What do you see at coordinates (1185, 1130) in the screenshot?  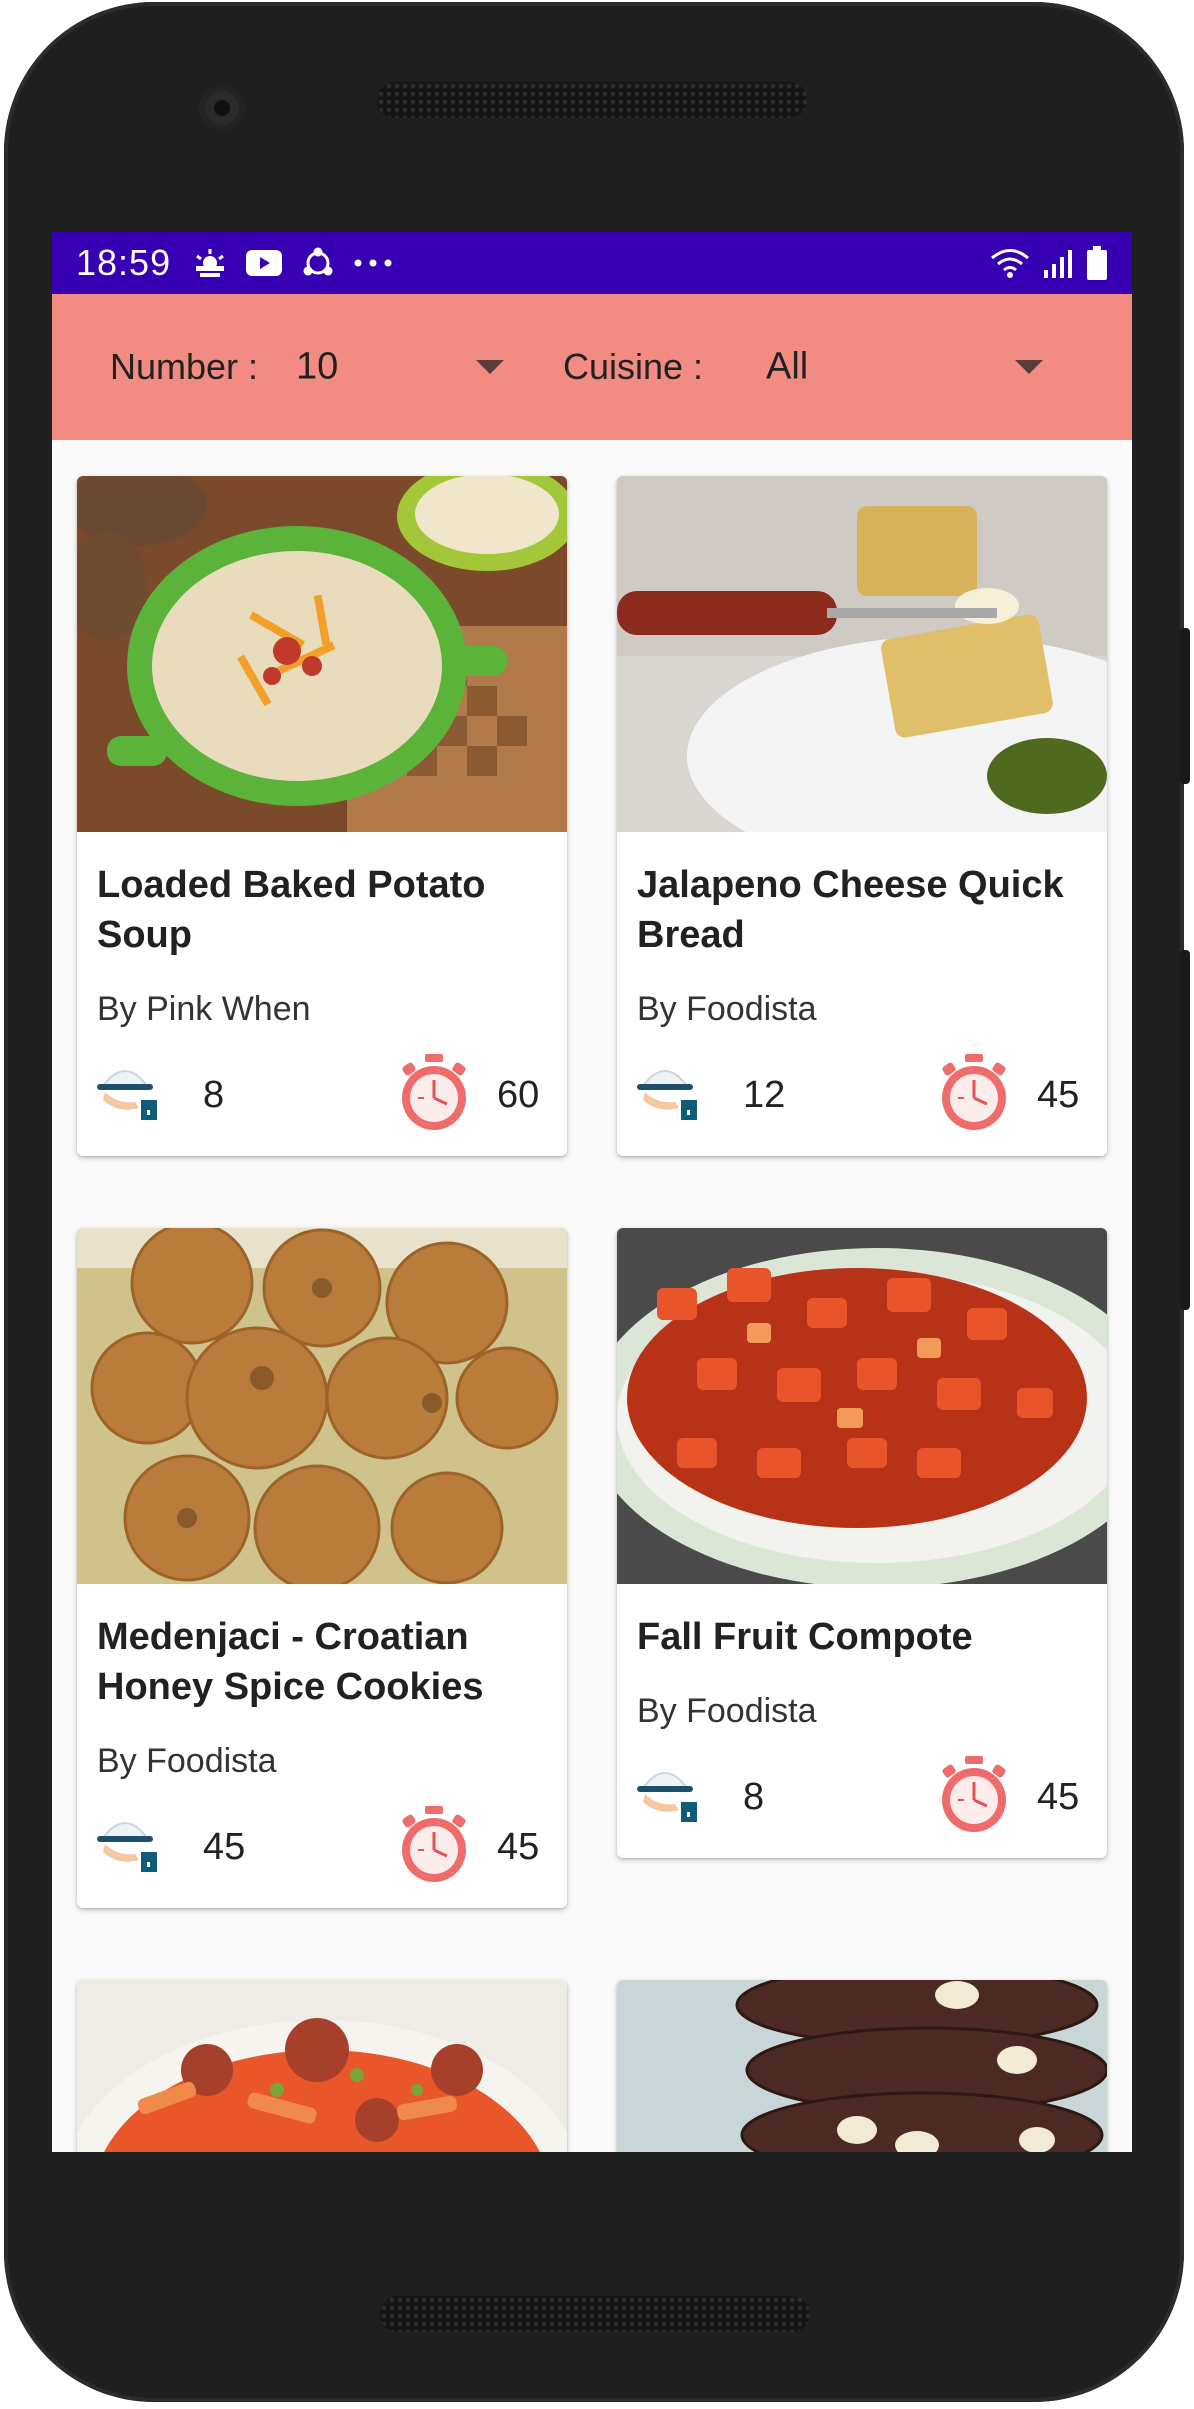 I see `volume-button` at bounding box center [1185, 1130].